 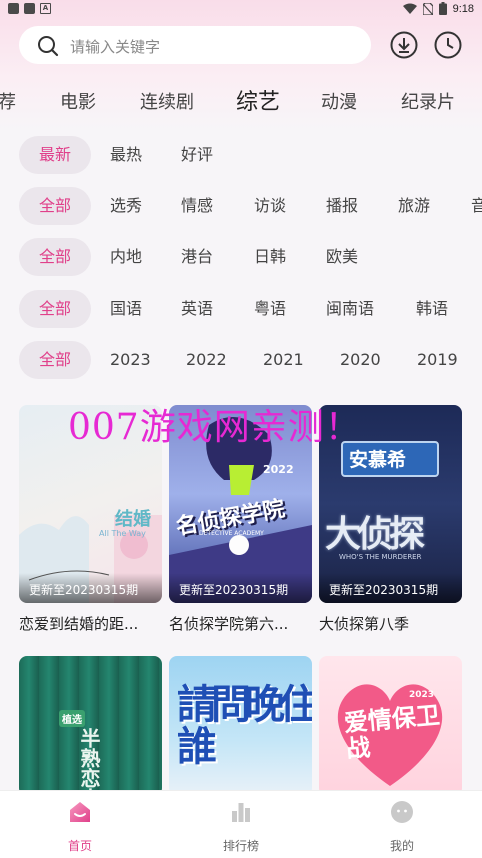 I want to click on filter-lang-english: 英语, so click(x=197, y=309).